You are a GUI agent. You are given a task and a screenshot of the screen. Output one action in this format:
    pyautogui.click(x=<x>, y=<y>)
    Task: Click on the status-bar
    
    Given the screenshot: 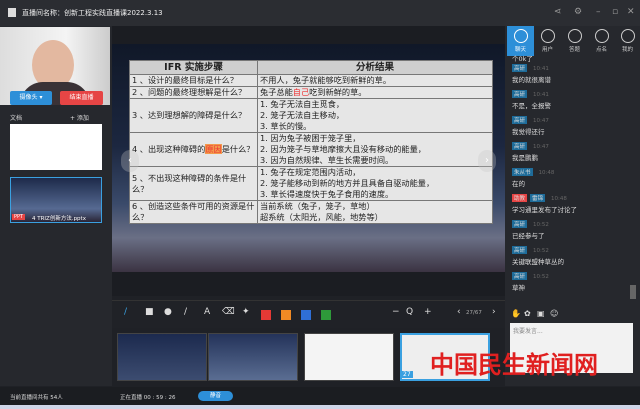 What is the action you would take?
    pyautogui.click(x=320, y=396)
    